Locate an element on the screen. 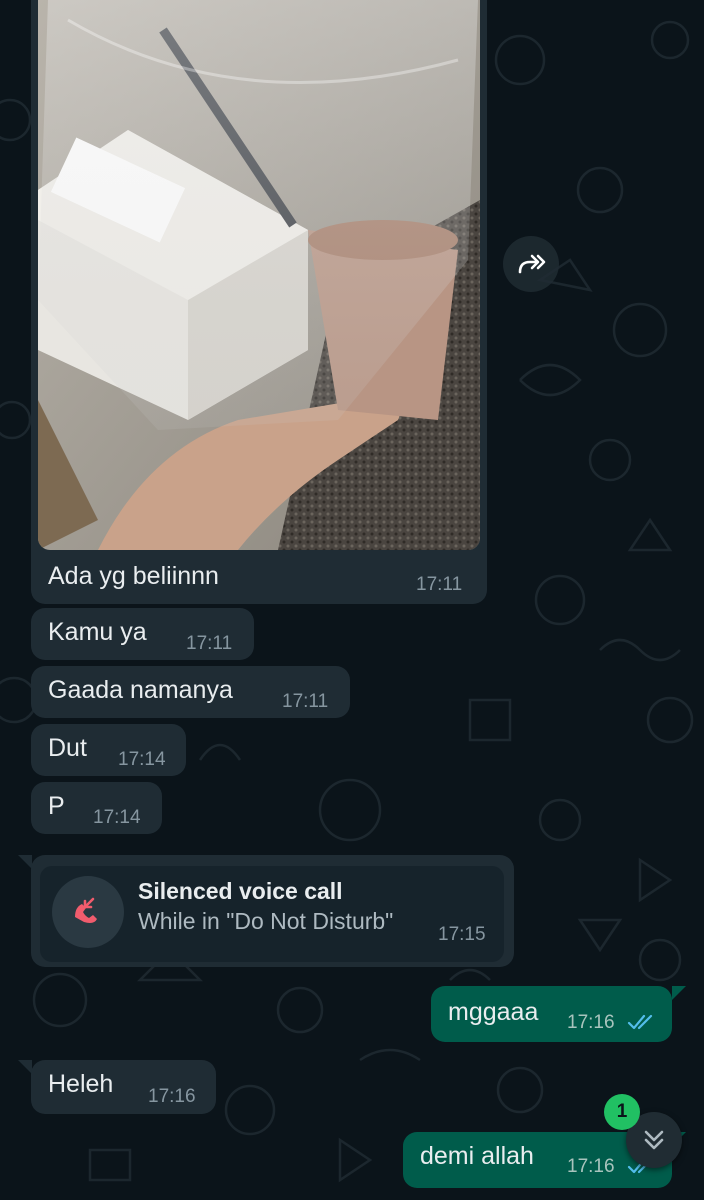  double-chevron-down-icon is located at coordinates (654, 1140).